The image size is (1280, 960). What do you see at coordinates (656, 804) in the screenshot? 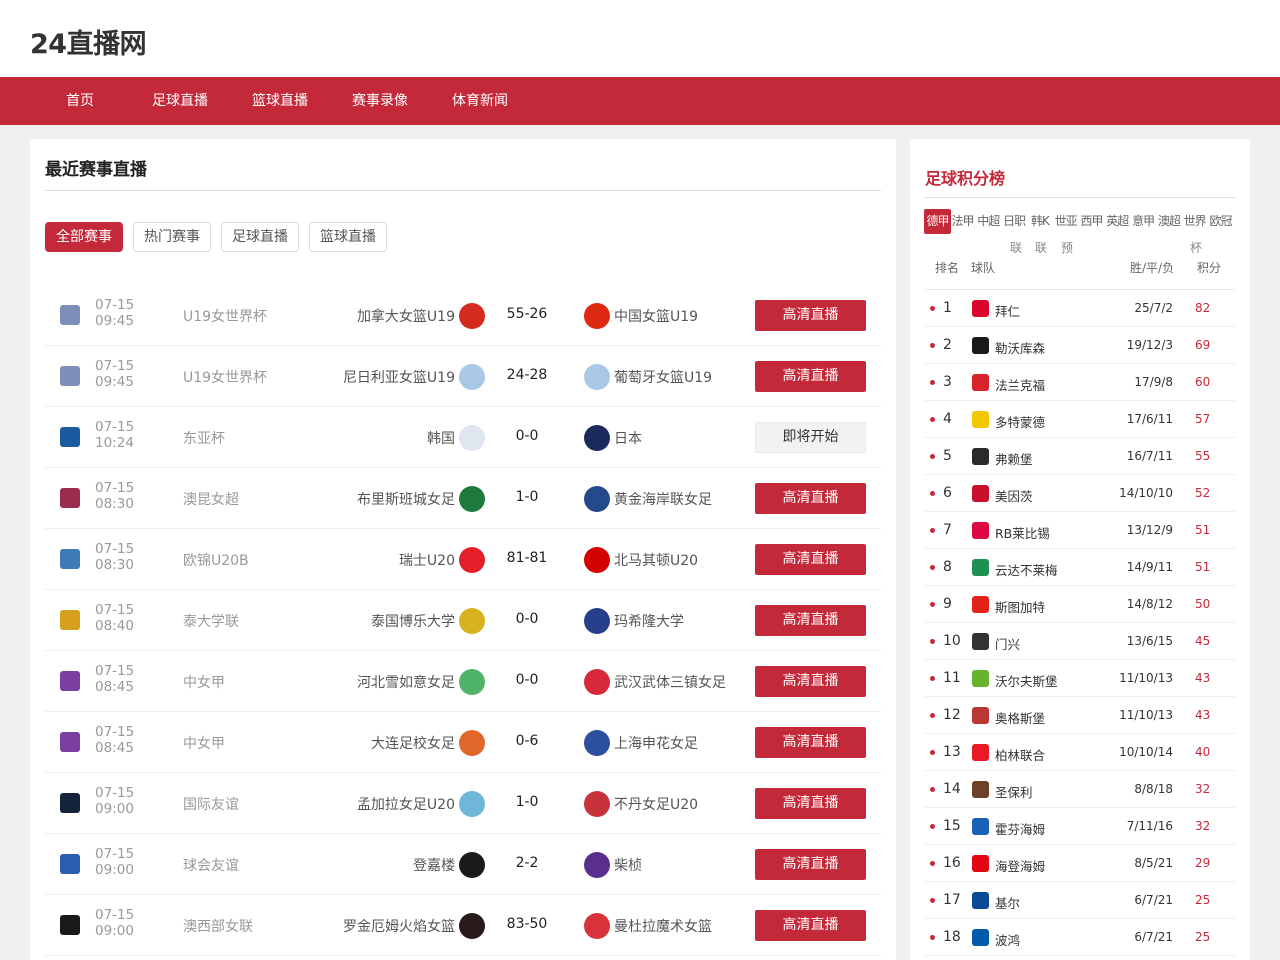
I see `away-team-name: 不丹女足U20` at bounding box center [656, 804].